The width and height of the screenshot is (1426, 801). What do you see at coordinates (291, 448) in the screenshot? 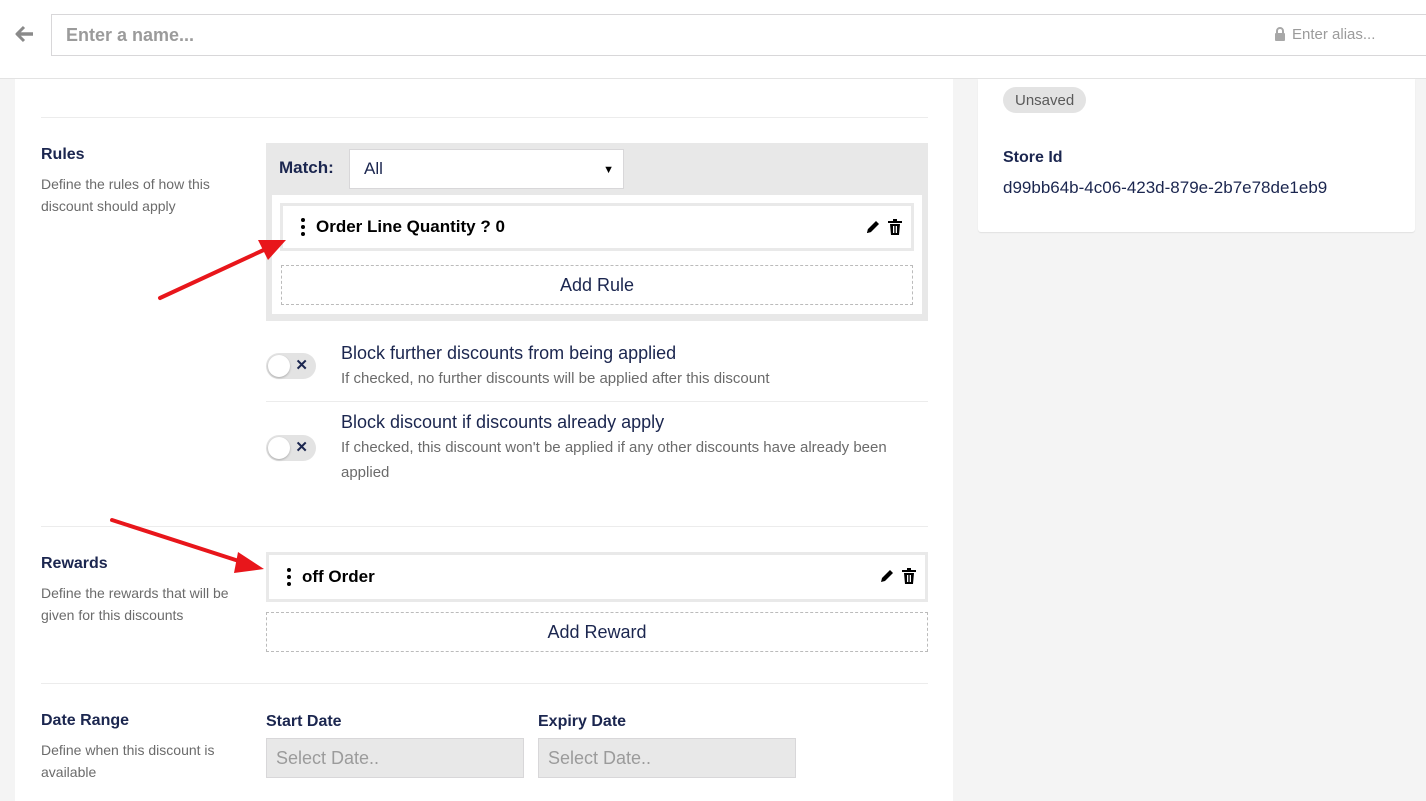
I see `block-if-applied-toggle: ✕` at bounding box center [291, 448].